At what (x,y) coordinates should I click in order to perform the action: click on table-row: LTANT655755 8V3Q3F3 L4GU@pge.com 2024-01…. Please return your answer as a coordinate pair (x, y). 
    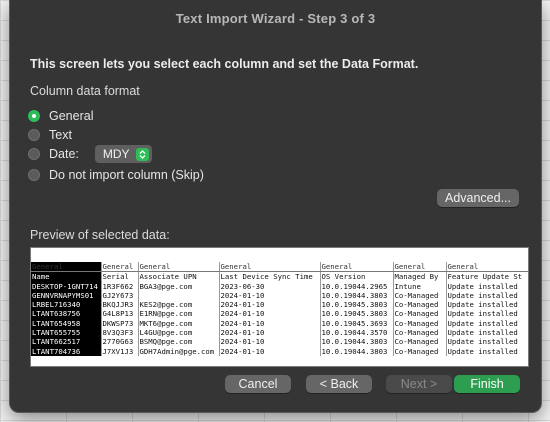
    Looking at the image, I should click on (279, 333).